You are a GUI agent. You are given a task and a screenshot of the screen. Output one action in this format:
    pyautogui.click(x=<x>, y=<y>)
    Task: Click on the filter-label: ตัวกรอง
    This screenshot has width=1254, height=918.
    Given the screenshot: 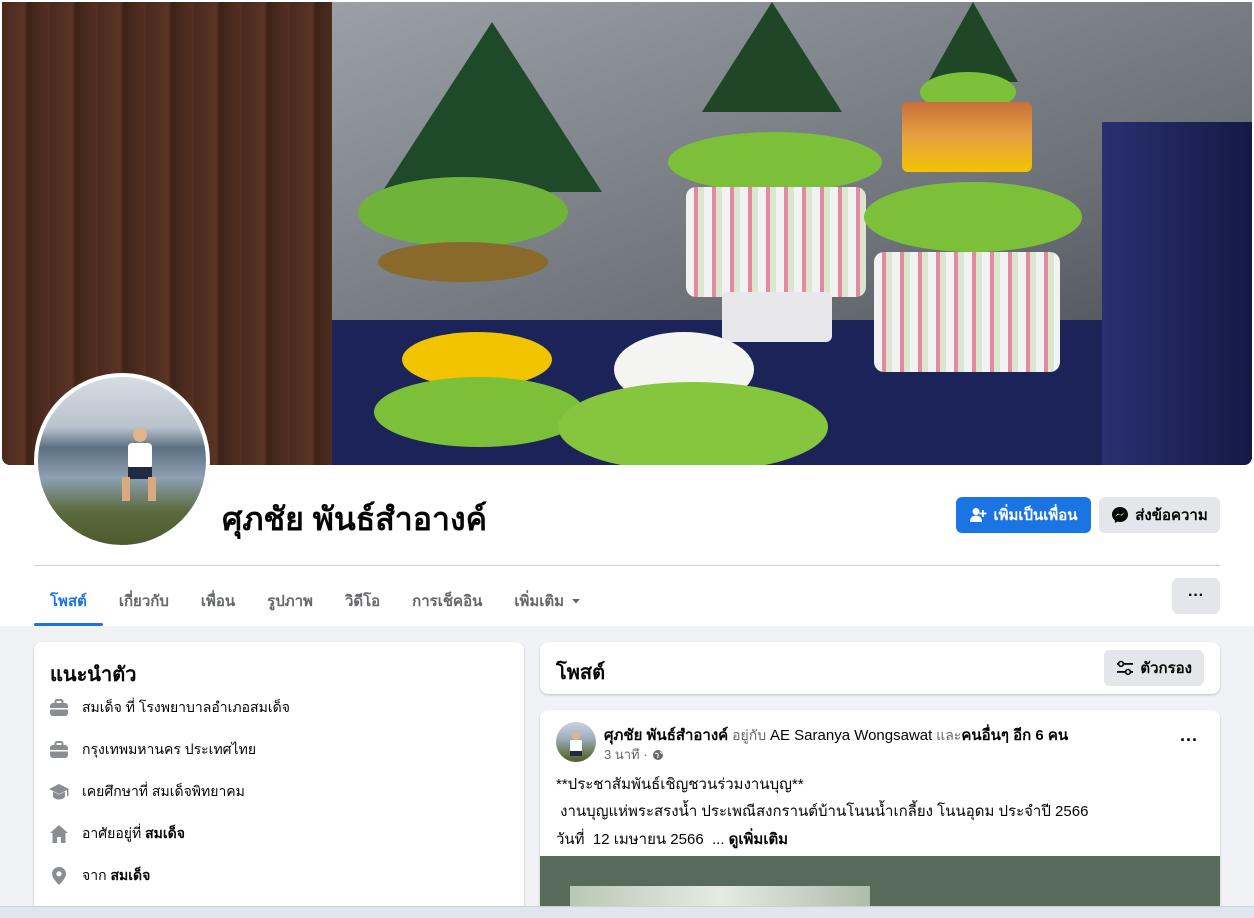 What is the action you would take?
    pyautogui.click(x=1166, y=668)
    